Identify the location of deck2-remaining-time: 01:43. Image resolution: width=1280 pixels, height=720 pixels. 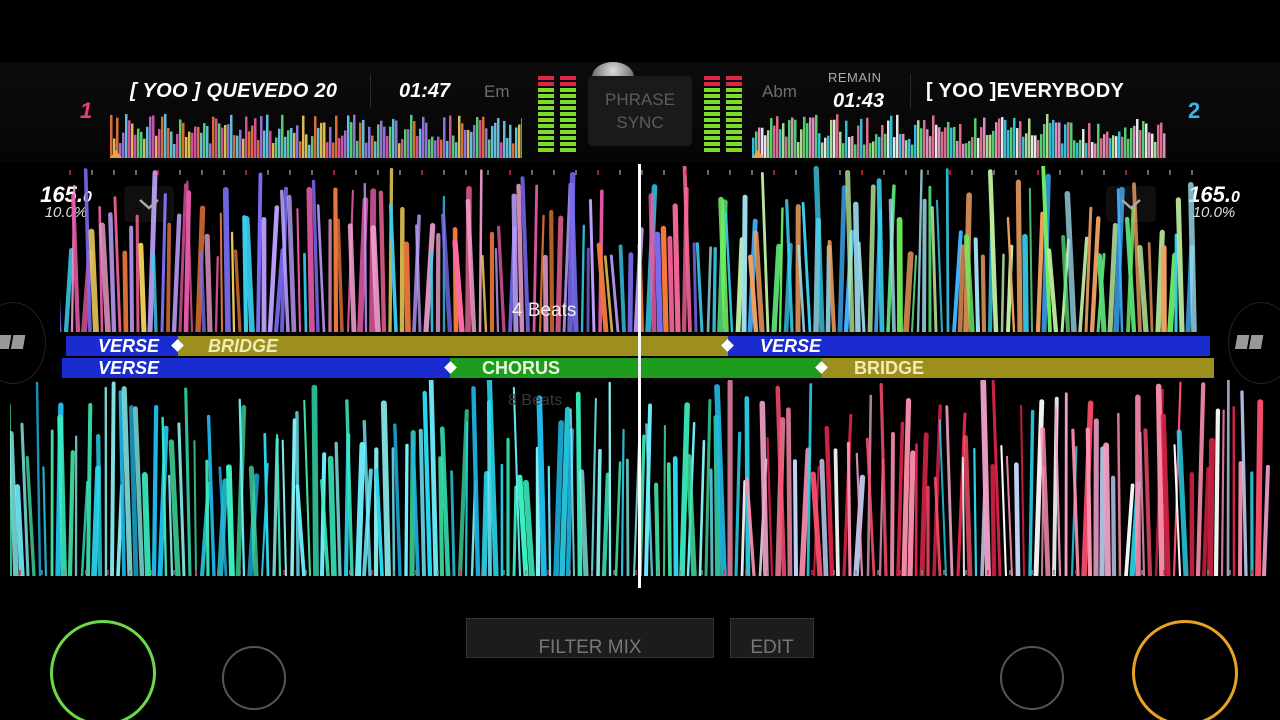
(858, 101).